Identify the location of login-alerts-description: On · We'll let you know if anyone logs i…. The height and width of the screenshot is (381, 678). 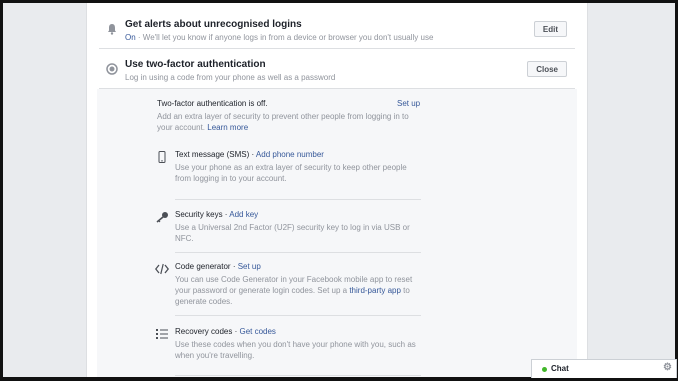
(279, 37).